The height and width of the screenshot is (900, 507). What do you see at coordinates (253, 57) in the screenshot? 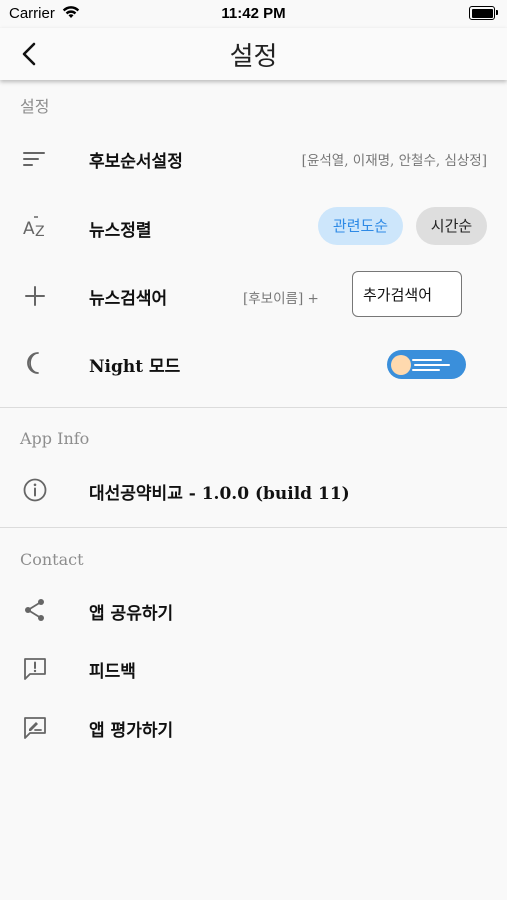
I see `page-title: 설정` at bounding box center [253, 57].